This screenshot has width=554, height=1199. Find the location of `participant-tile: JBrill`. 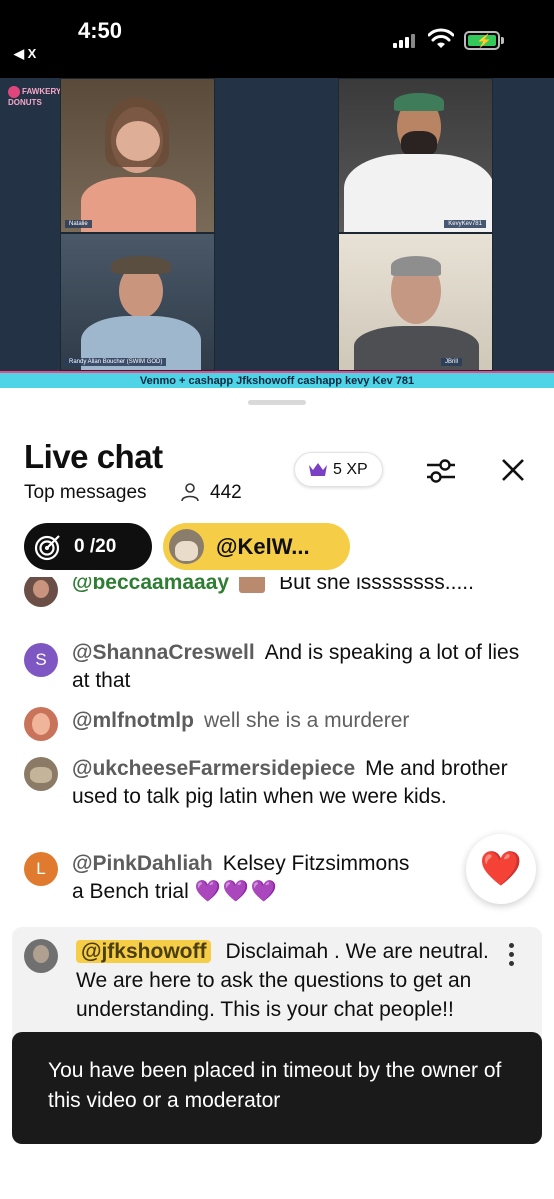

participant-tile: JBrill is located at coordinates (415, 302).